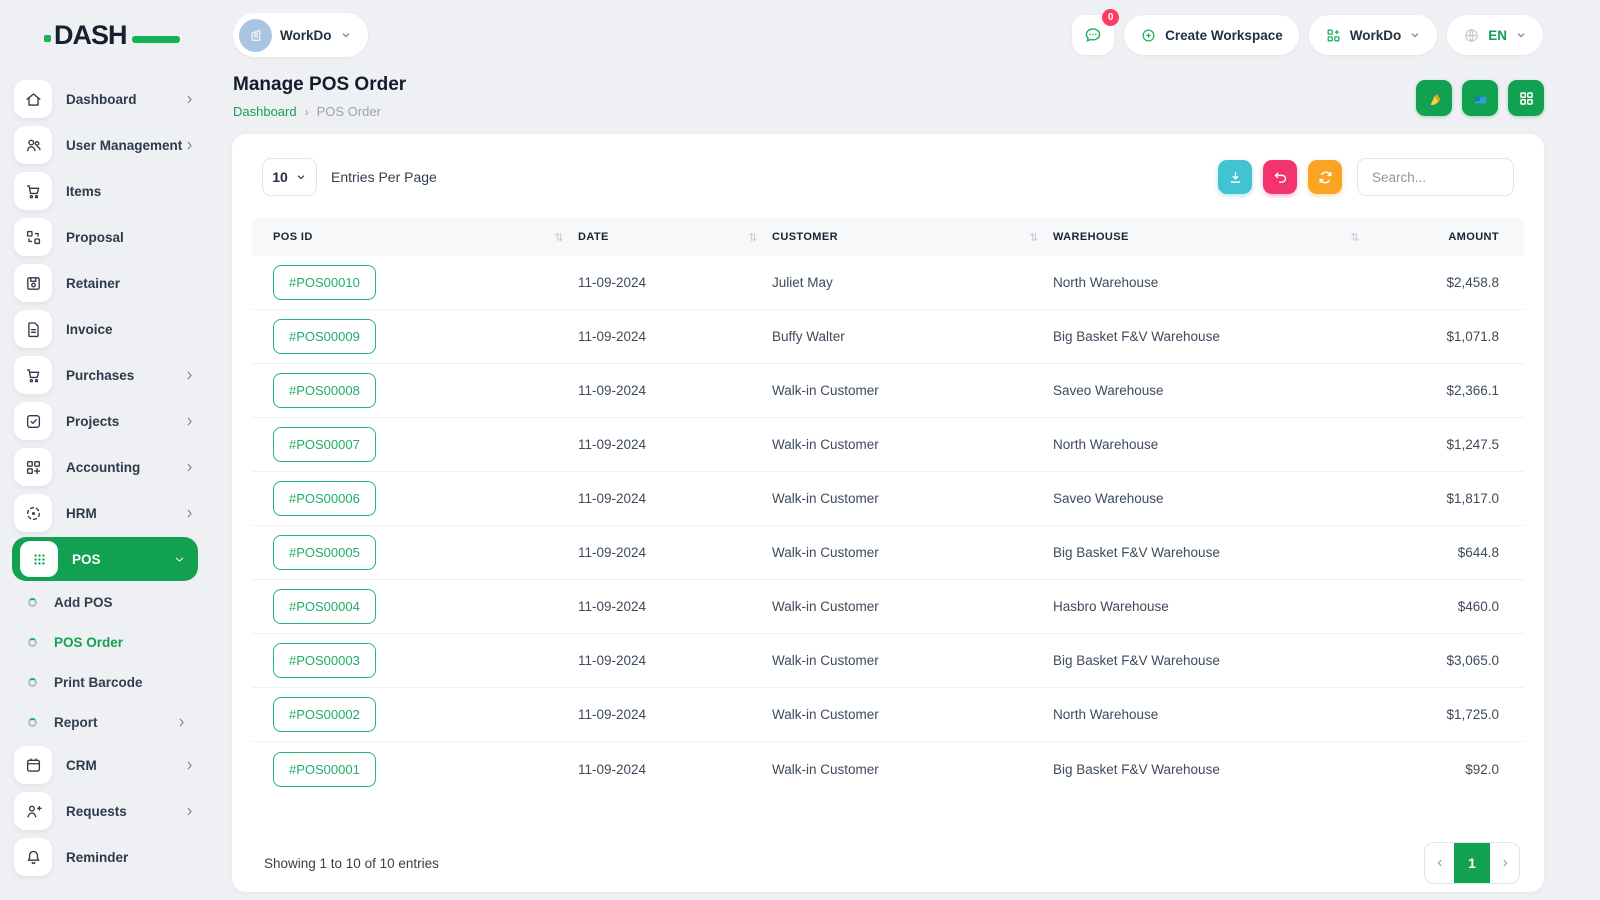 The image size is (1600, 900). Describe the element at coordinates (105, 857) in the screenshot. I see `sidebar-item-reminder: Reminder` at that location.